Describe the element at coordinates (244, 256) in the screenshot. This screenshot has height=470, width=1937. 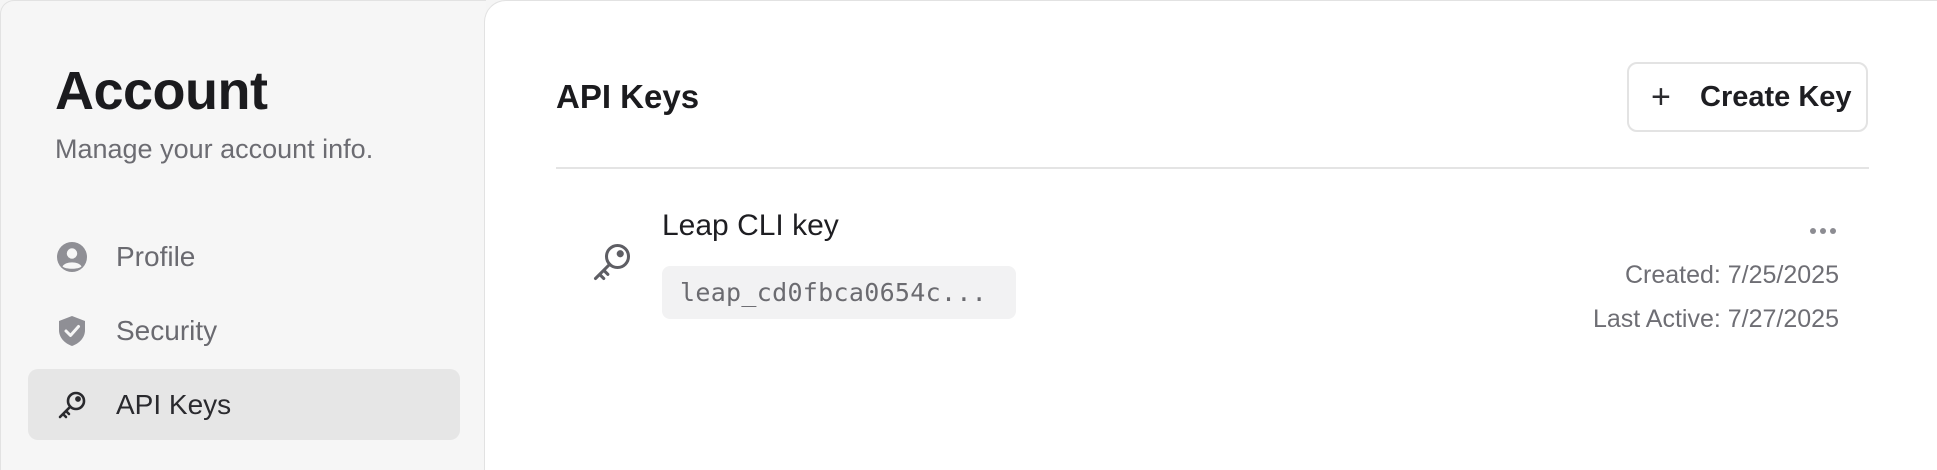
I see `sidebar-item-profile: Profile` at that location.